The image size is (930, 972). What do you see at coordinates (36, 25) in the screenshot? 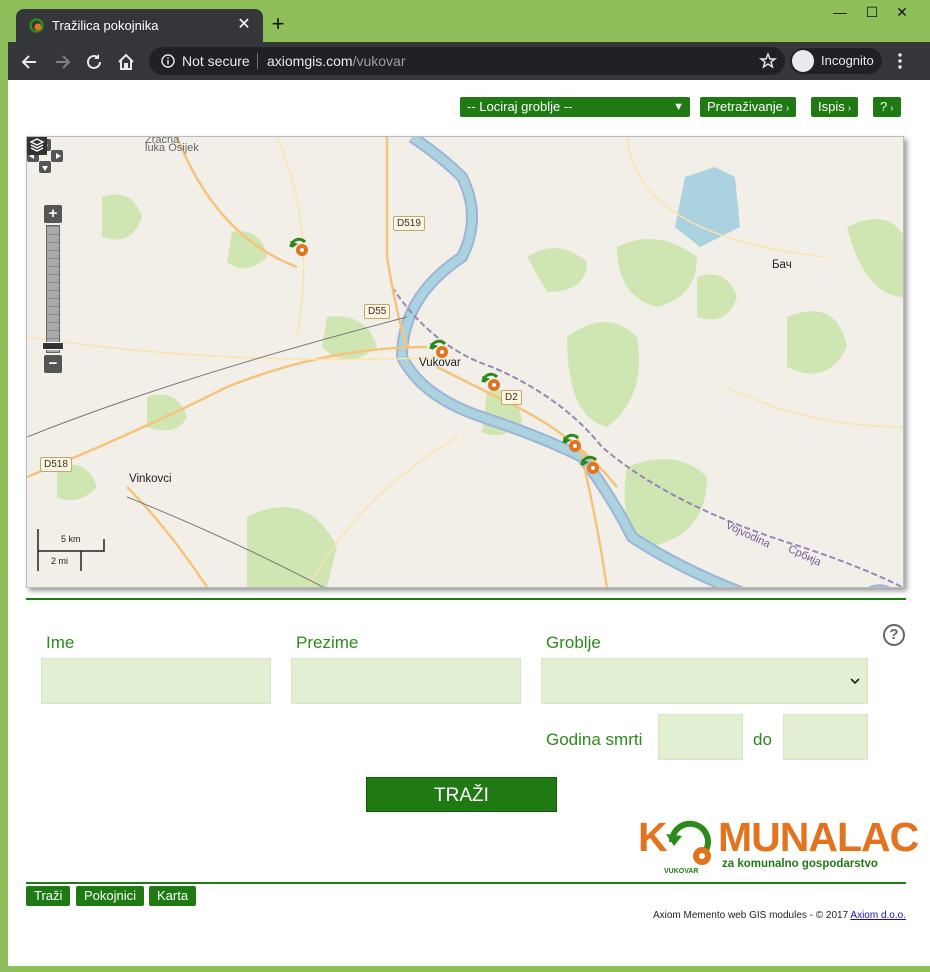
I see `komunalac-favicon-icon` at bounding box center [36, 25].